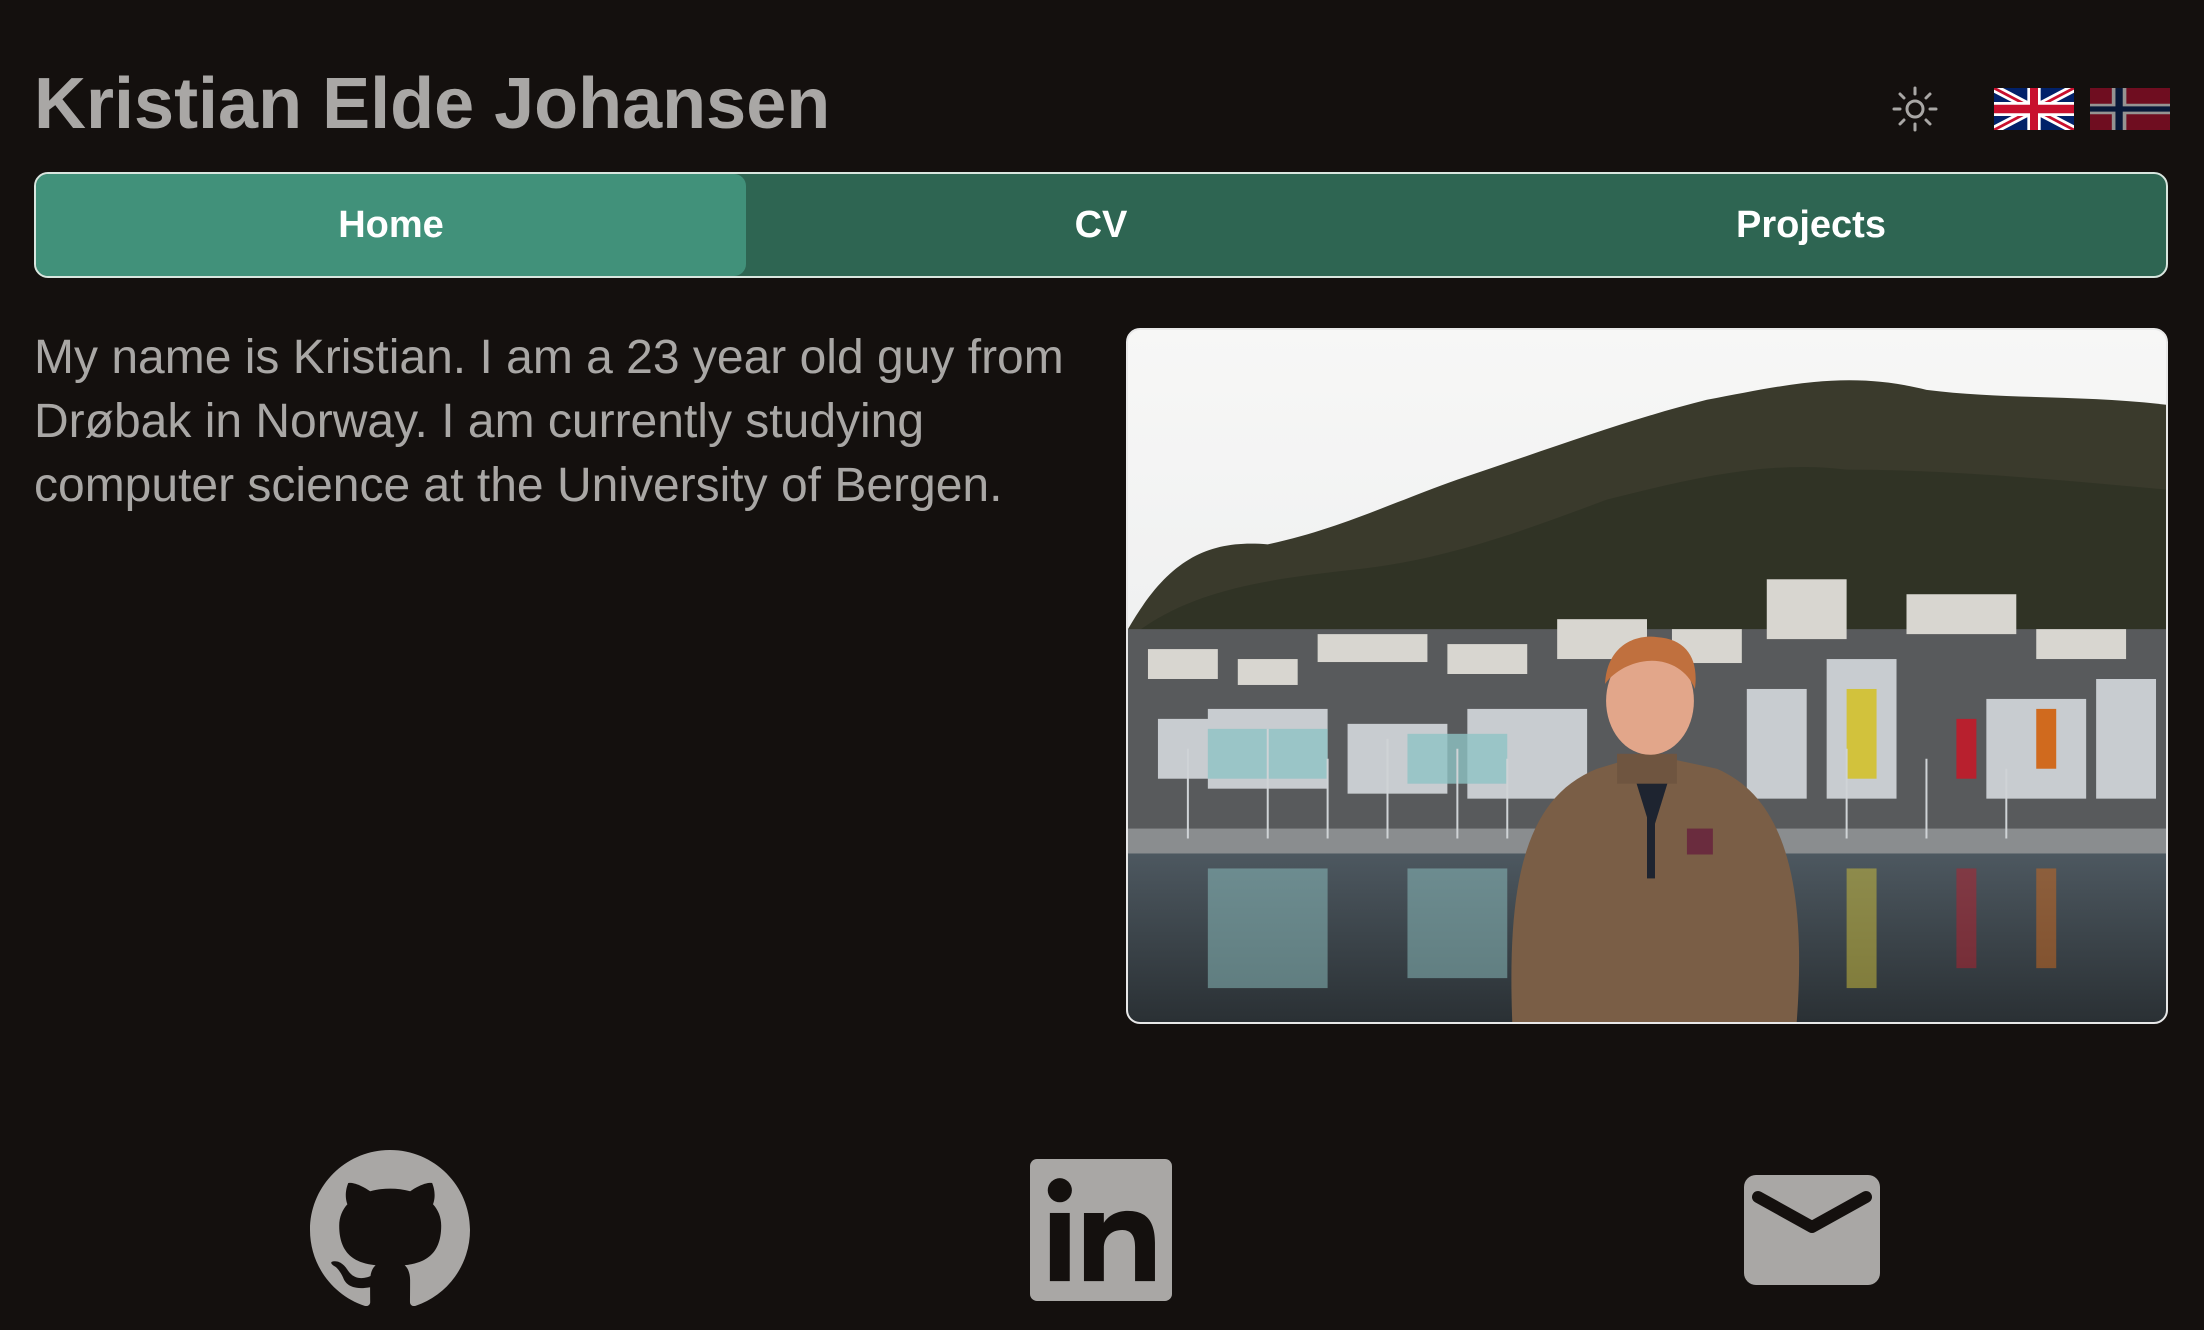 The height and width of the screenshot is (1330, 2204). I want to click on uk-flag-icon, so click(2034, 109).